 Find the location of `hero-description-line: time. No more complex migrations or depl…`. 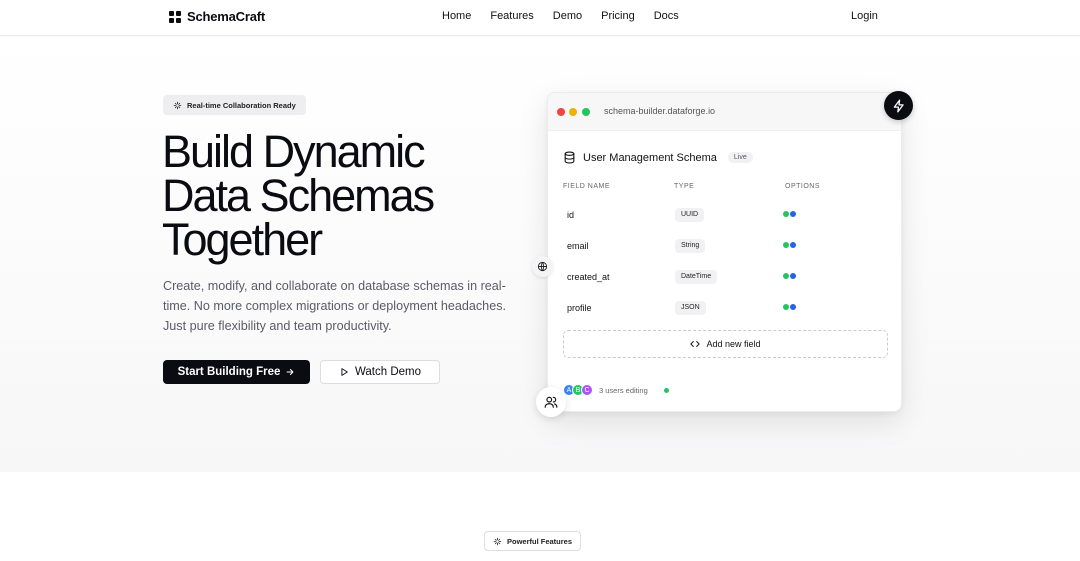

hero-description-line: time. No more complex migrations or depl… is located at coordinates (334, 306).